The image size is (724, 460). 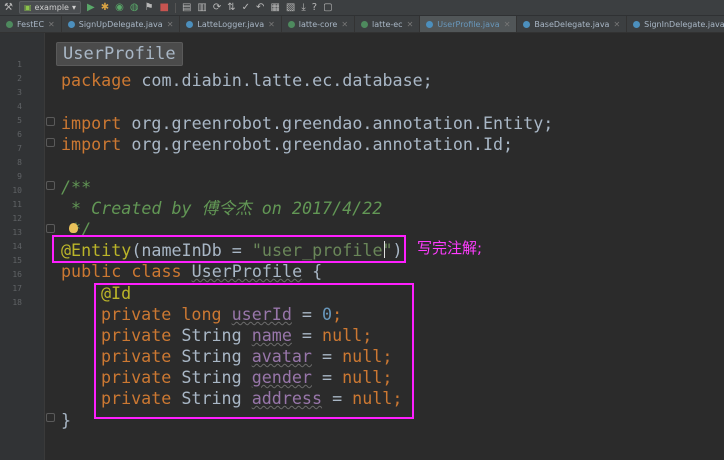 I want to click on line-number: 5, so click(x=19, y=120).